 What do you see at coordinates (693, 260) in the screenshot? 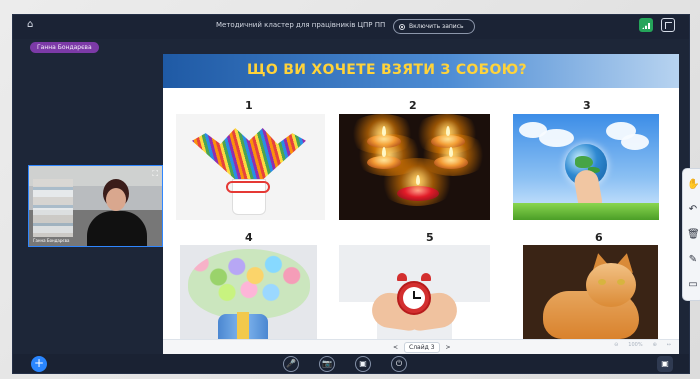
I see `pen-icon: ✎` at bounding box center [693, 260].